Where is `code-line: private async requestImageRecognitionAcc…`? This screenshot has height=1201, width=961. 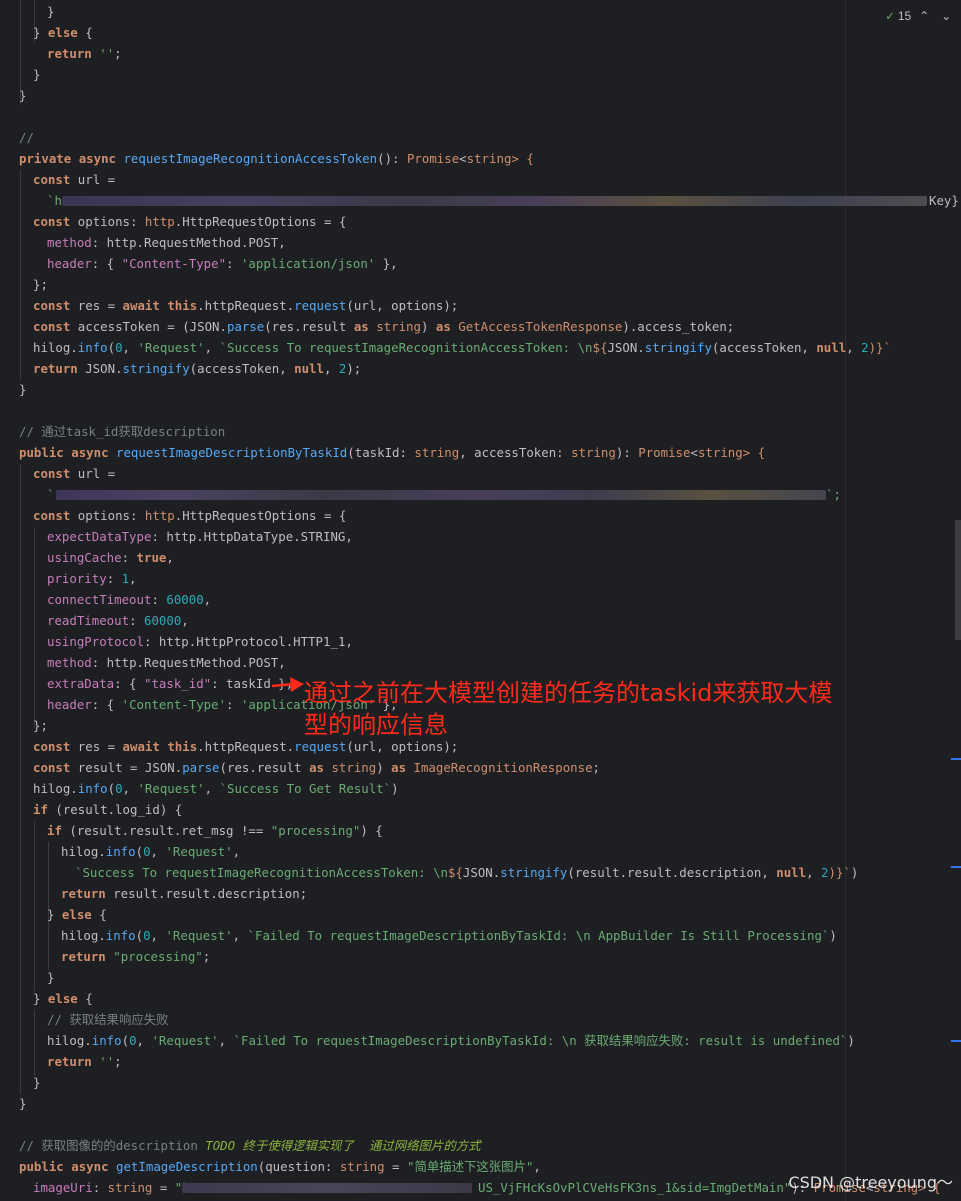 code-line: private async requestImageRecognitionAcc… is located at coordinates (276, 158).